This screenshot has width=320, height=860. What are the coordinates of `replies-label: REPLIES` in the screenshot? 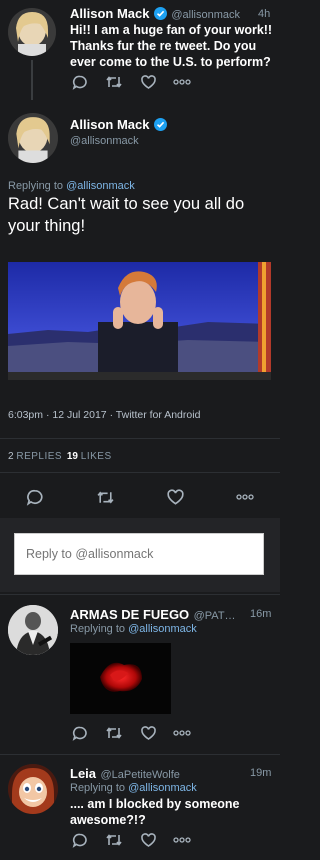 It's located at (39, 456).